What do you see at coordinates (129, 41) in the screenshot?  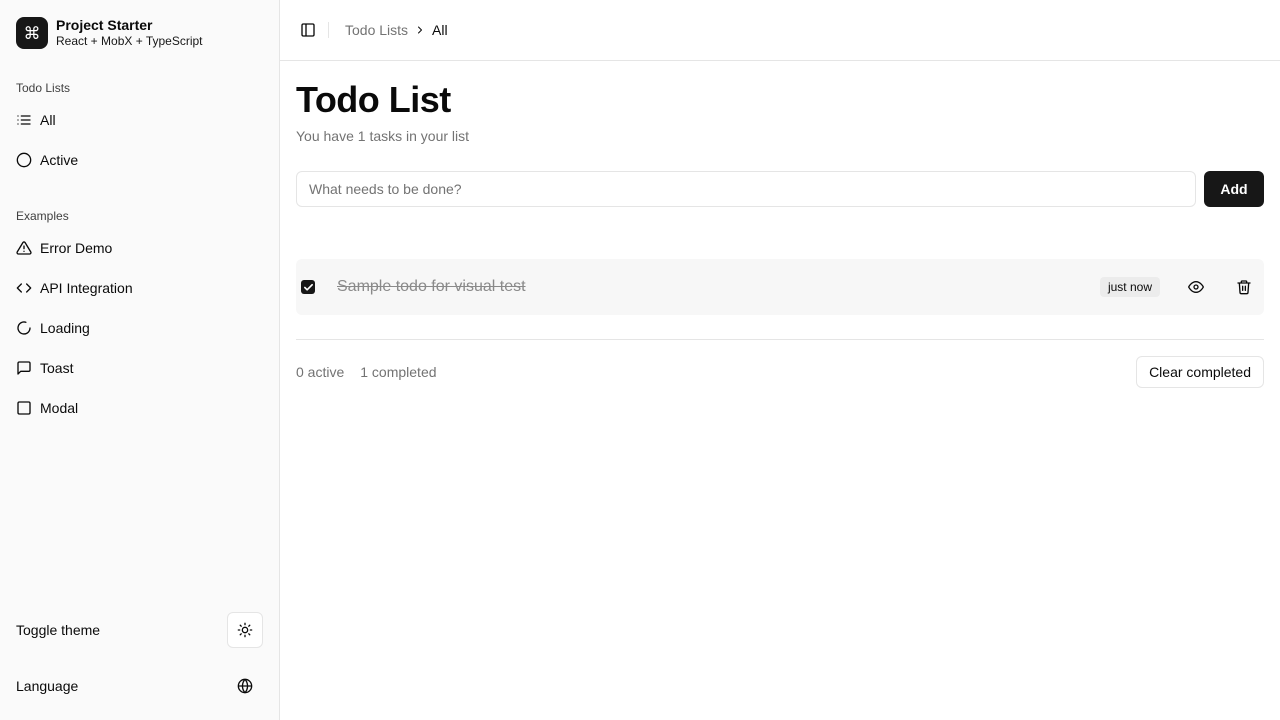 I see `brand-subtitle: React + MobX + TypeScript` at bounding box center [129, 41].